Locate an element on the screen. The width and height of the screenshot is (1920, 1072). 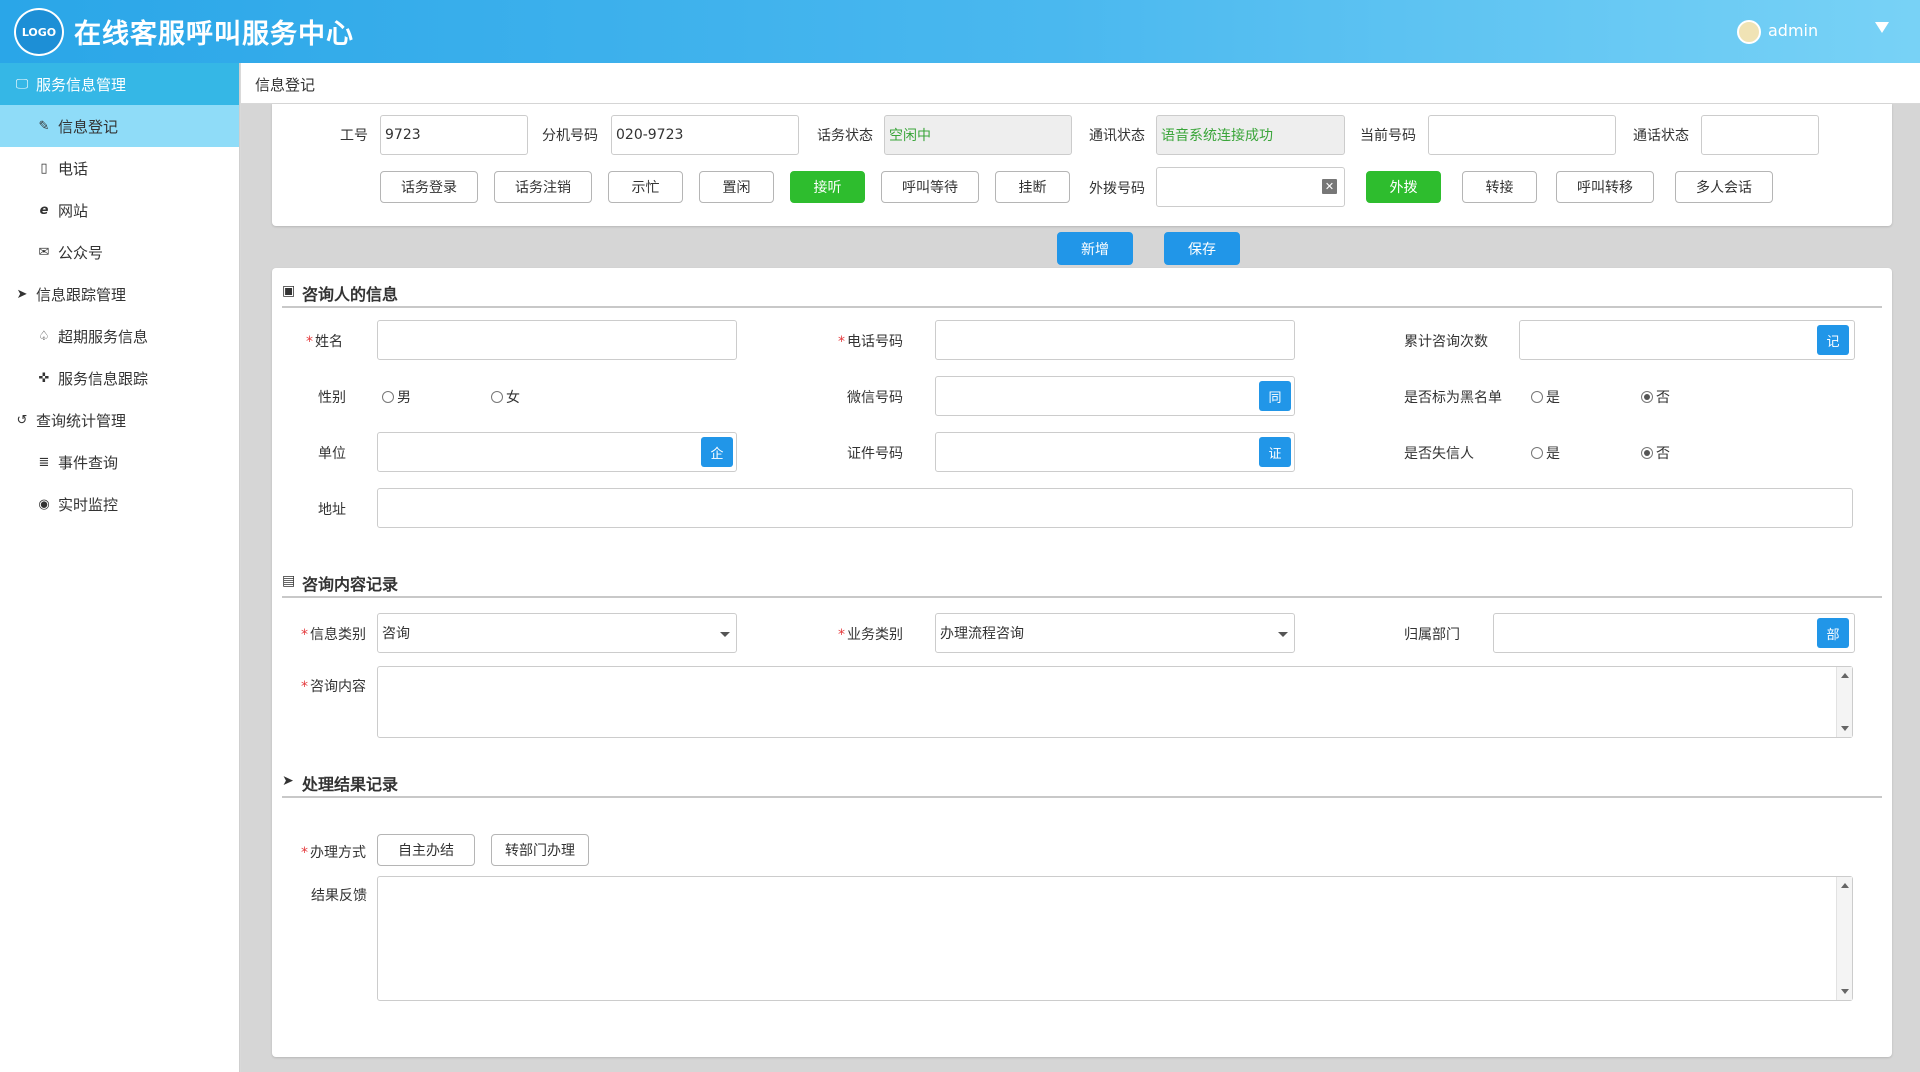
id-no-input is located at coordinates (1115, 452).